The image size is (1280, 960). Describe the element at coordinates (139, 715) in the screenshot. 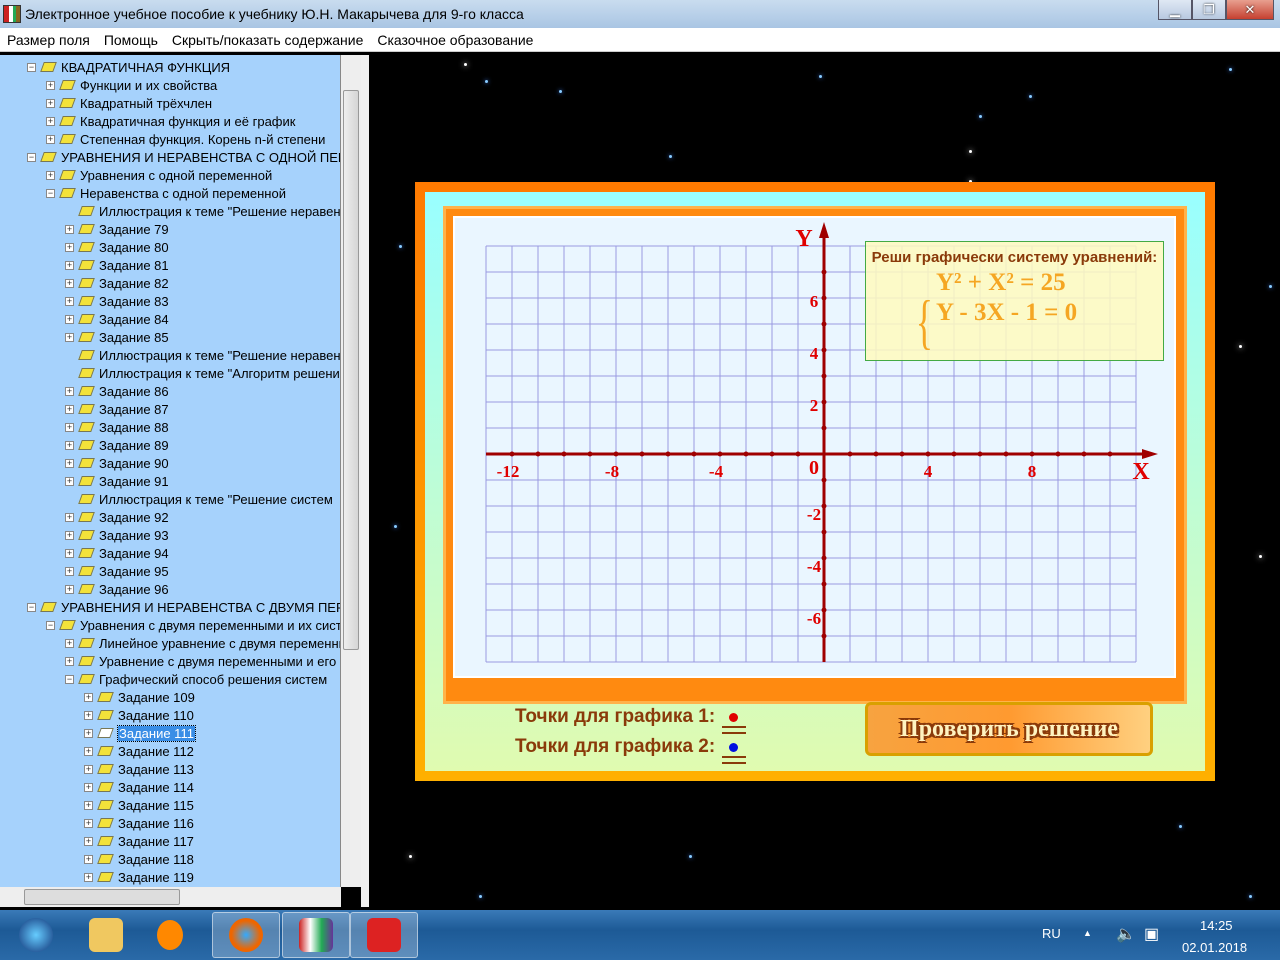

I see `tree-item: + Задание 110` at that location.